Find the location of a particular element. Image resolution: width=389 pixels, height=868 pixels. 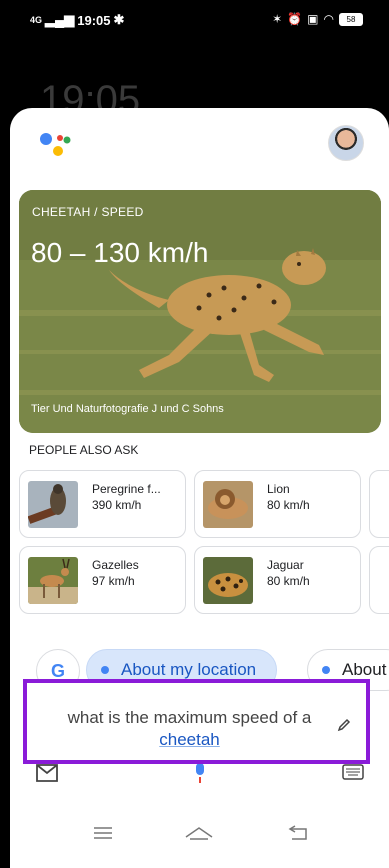

updates-icon is located at coordinates (47, 773).